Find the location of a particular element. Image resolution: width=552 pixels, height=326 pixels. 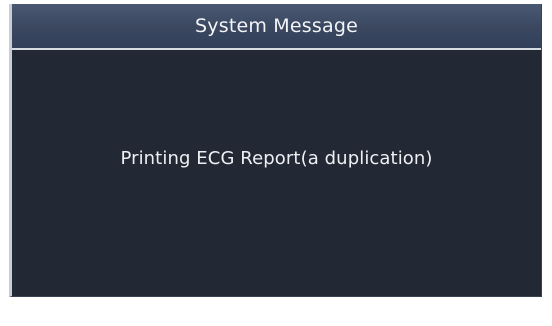

dialog-message: Printing ECG Report(a duplication) is located at coordinates (276, 158).